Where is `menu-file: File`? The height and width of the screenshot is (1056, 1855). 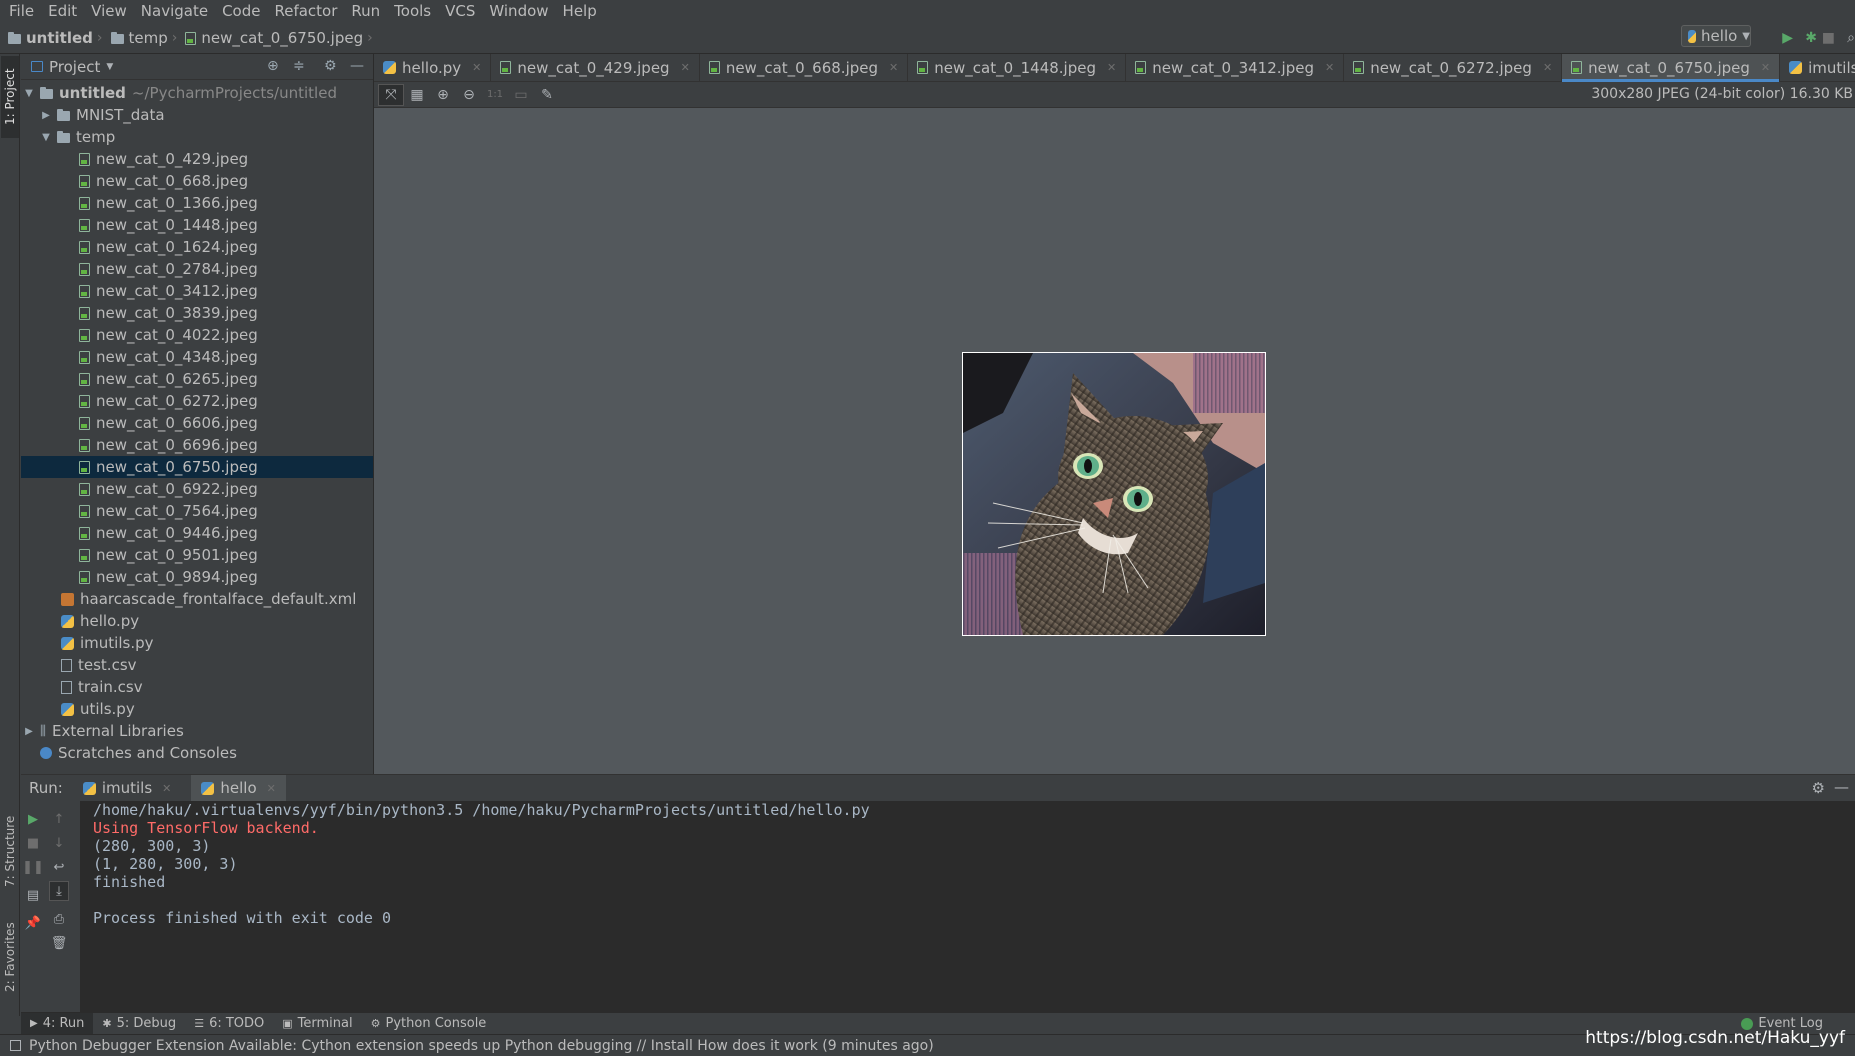
menu-file: File is located at coordinates (21, 11).